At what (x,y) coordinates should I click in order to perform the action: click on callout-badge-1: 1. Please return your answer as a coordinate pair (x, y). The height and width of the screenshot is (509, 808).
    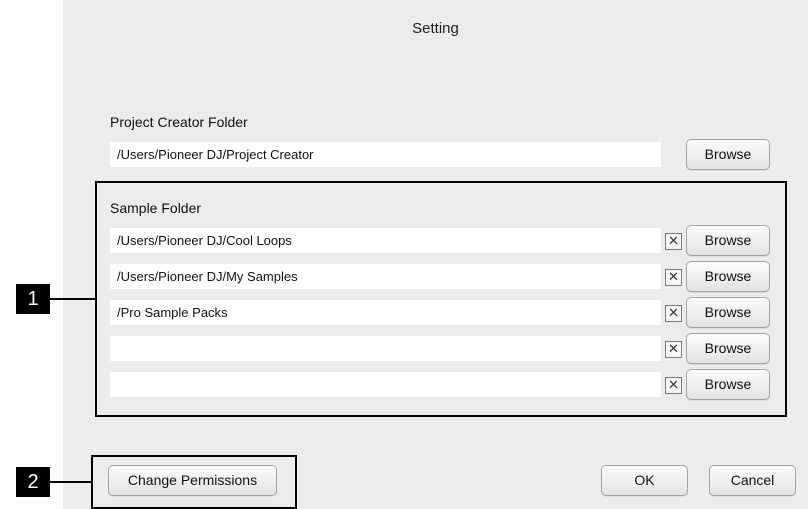
    Looking at the image, I should click on (33, 299).